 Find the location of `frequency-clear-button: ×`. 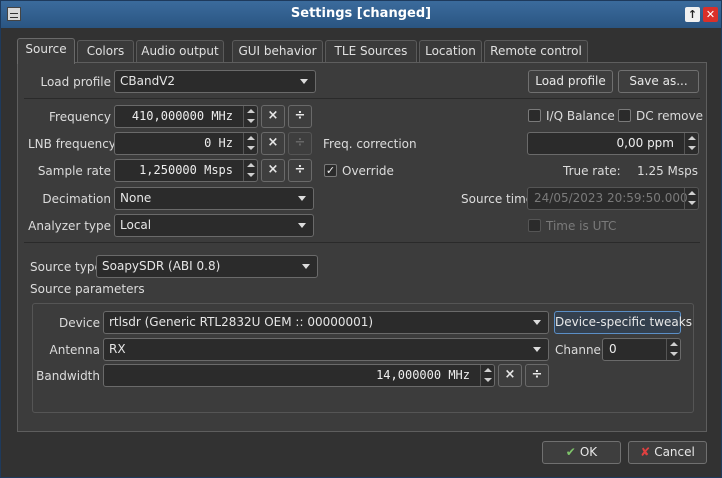

frequency-clear-button: × is located at coordinates (273, 116).